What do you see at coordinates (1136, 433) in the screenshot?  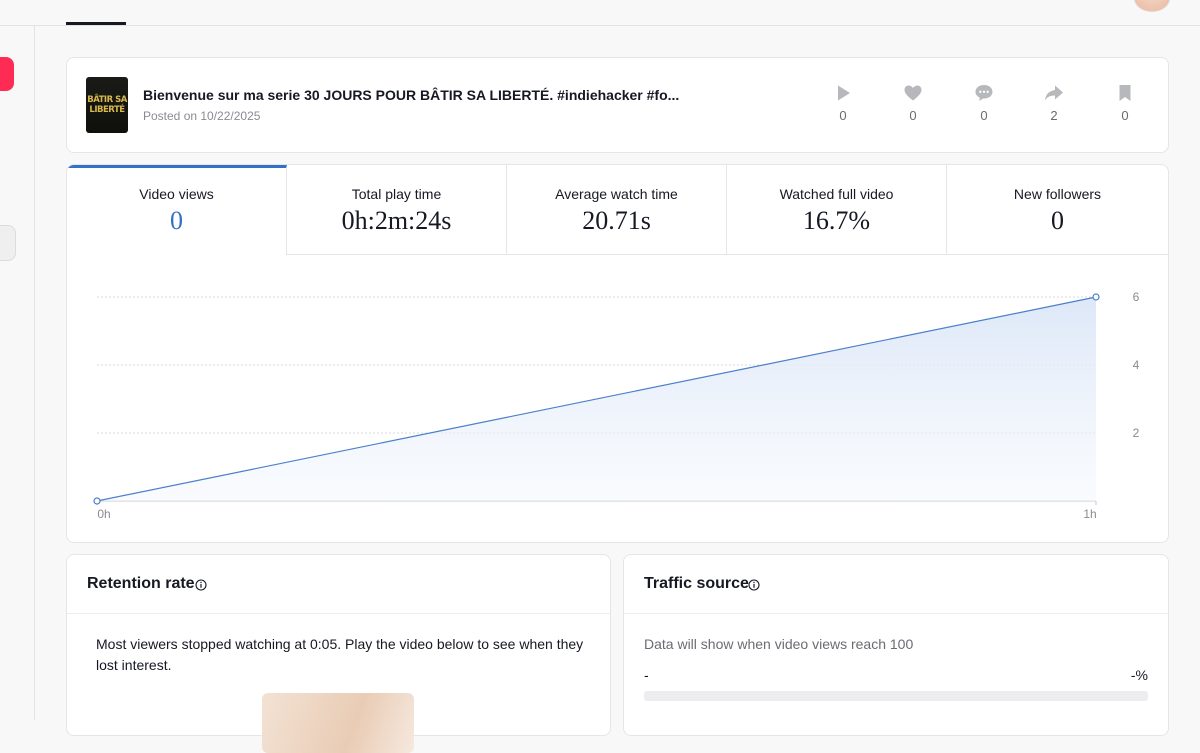 I see `y-tick-label: 2` at bounding box center [1136, 433].